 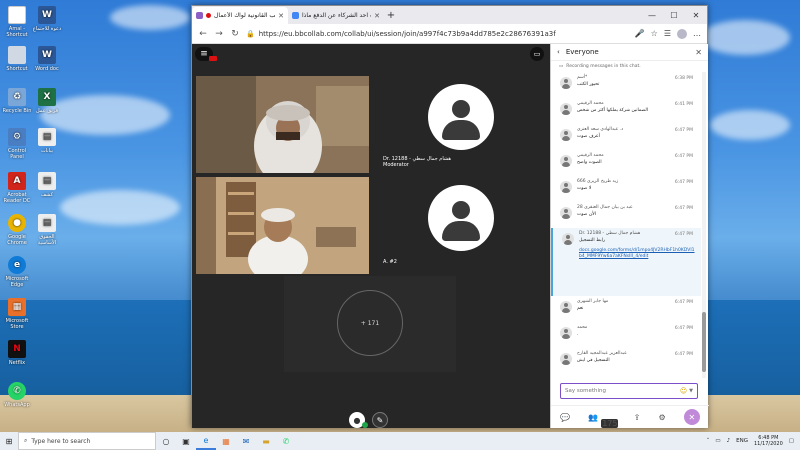 I want to click on notifications-icon: ▢, so click(x=791, y=441).